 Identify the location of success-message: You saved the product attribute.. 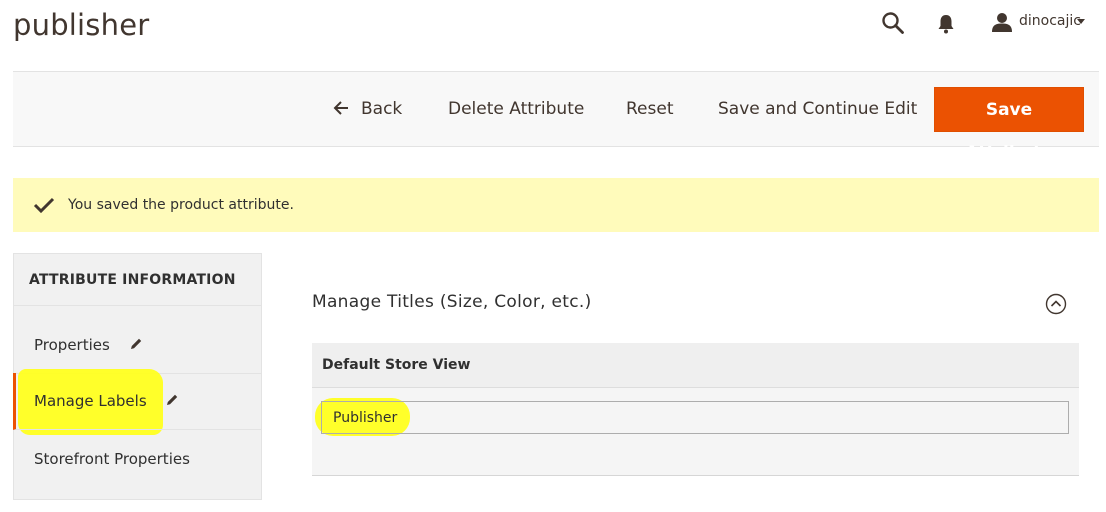
(556, 205).